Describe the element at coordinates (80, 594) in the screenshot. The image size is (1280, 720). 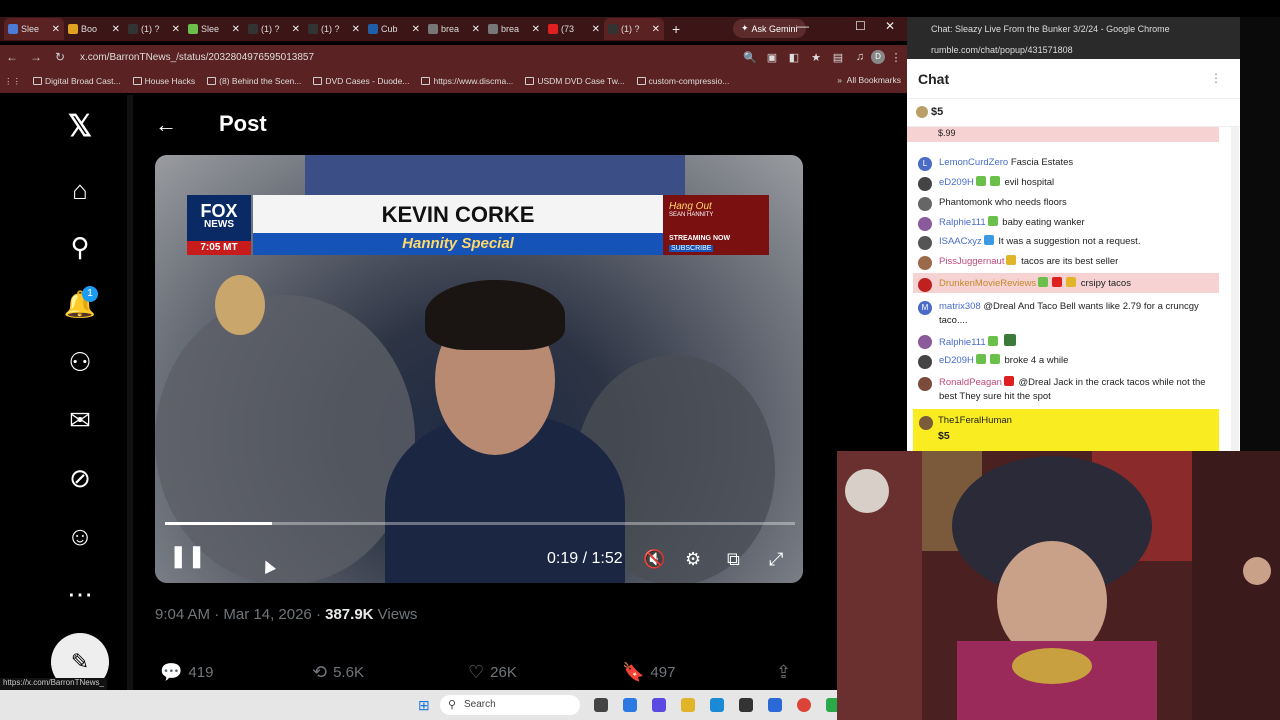
I see `more-options-icon: ⋯` at that location.